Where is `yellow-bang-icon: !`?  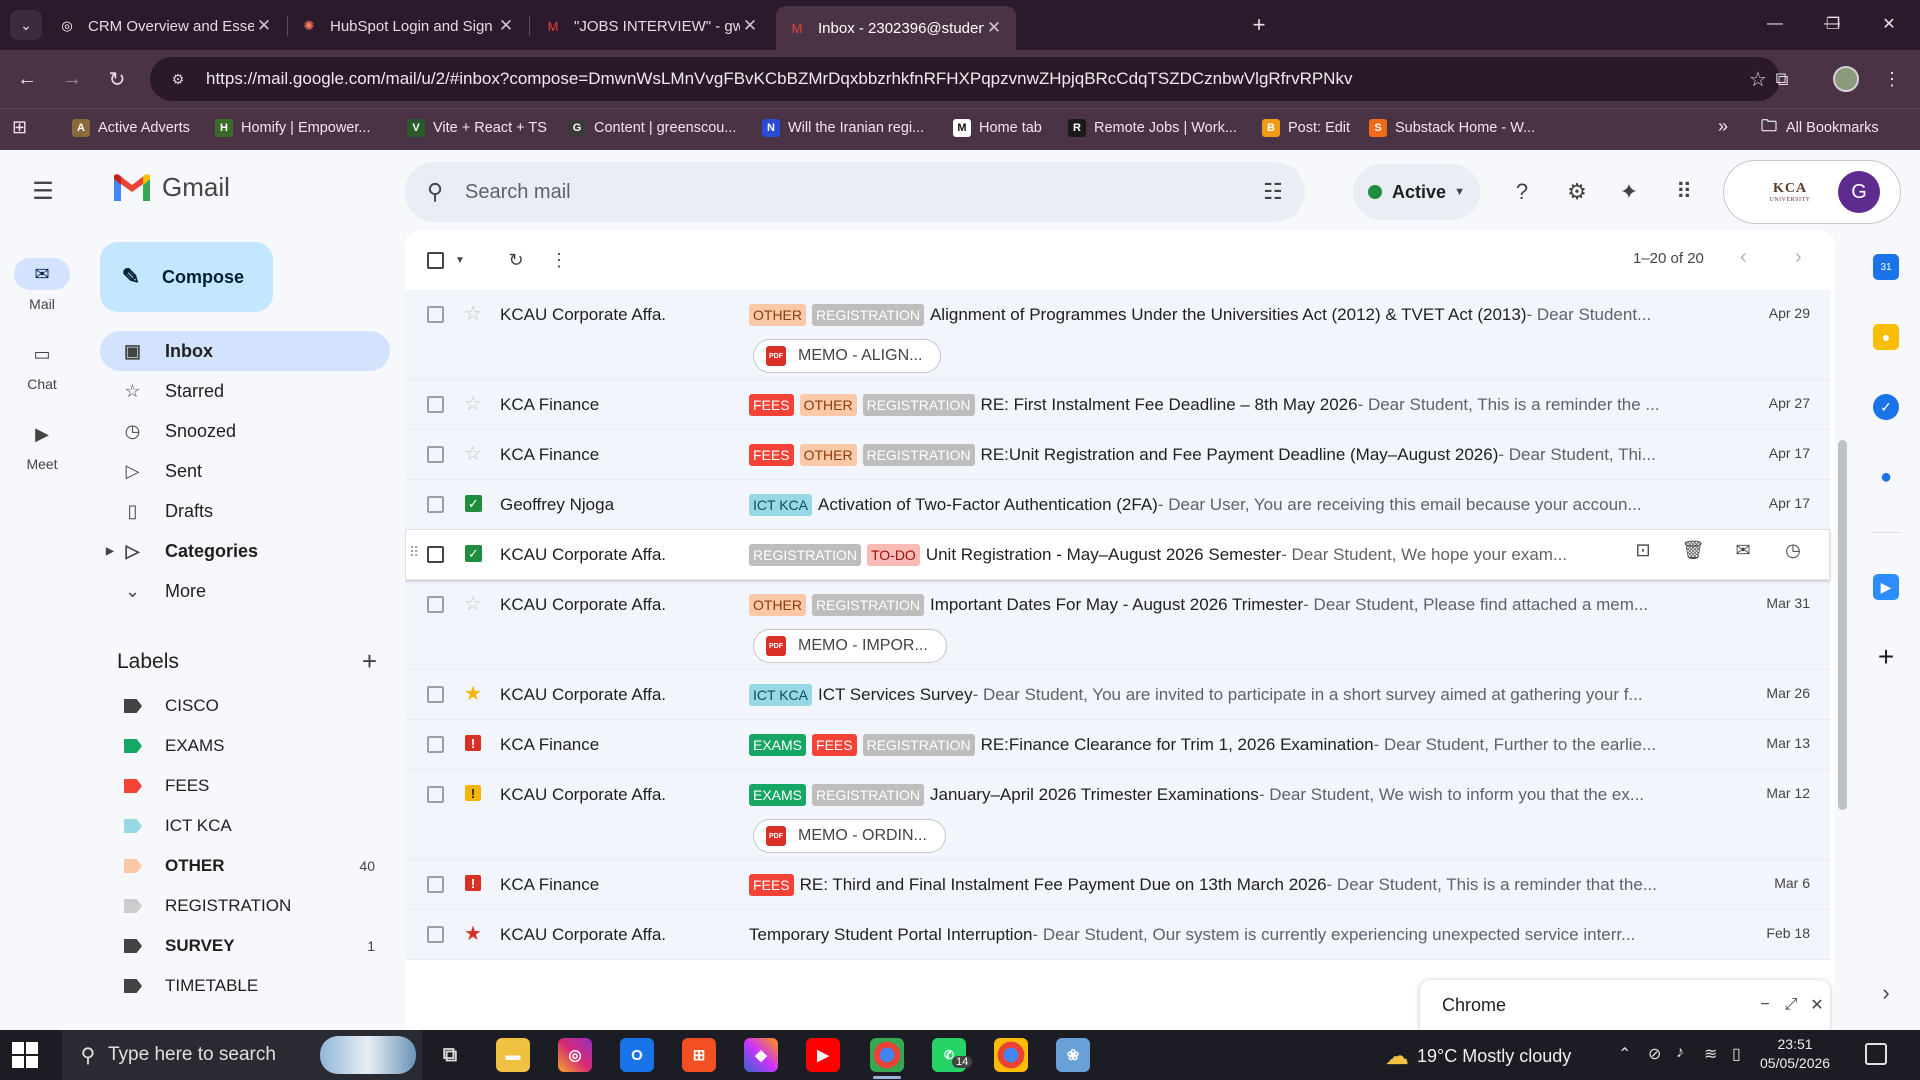
yellow-bang-icon: ! is located at coordinates (473, 793).